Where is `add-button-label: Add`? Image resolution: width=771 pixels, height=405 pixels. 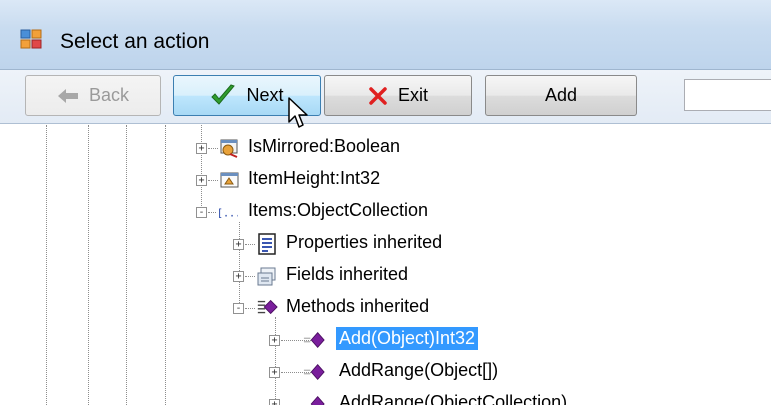
add-button-label: Add is located at coordinates (561, 95).